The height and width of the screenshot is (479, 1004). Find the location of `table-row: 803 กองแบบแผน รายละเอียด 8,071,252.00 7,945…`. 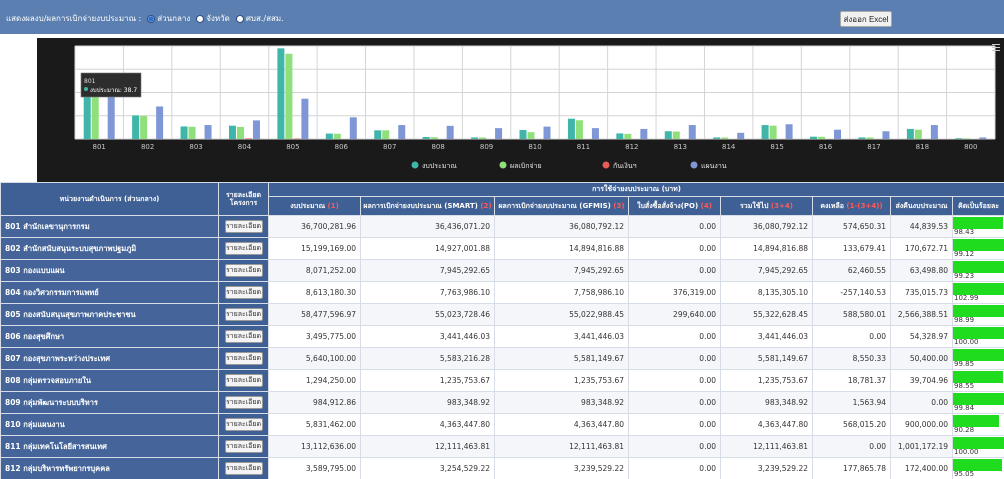

table-row: 803 กองแบบแผน รายละเอียด 8,071,252.00 7,945… is located at coordinates (502, 270).